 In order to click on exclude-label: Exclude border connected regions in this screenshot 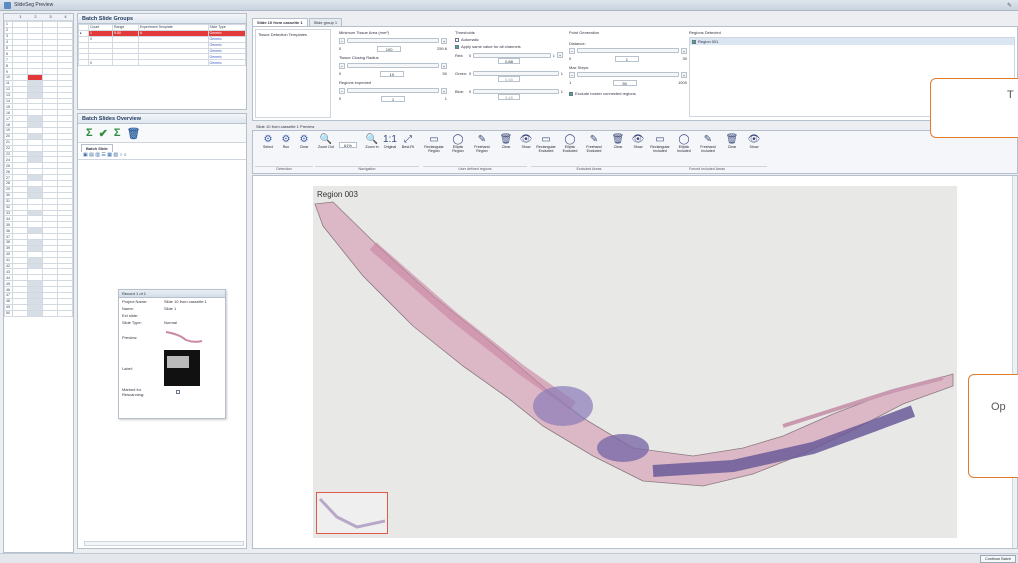, I will do `click(605, 93)`.